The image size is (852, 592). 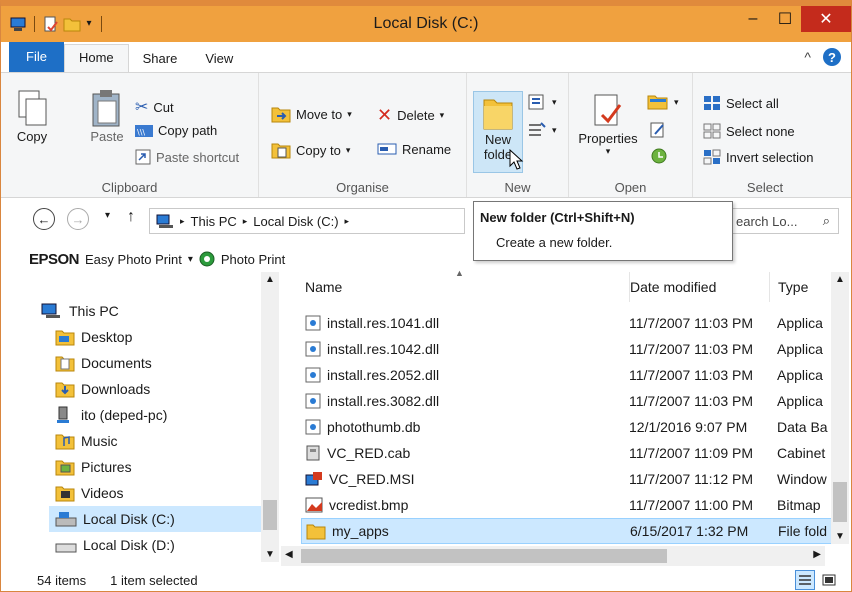 What do you see at coordinates (659, 156) in the screenshot?
I see `history-button` at bounding box center [659, 156].